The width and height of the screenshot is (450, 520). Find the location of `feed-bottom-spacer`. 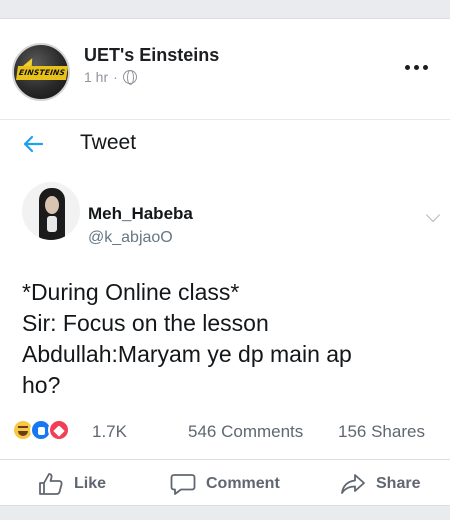

feed-bottom-spacer is located at coordinates (225, 513).